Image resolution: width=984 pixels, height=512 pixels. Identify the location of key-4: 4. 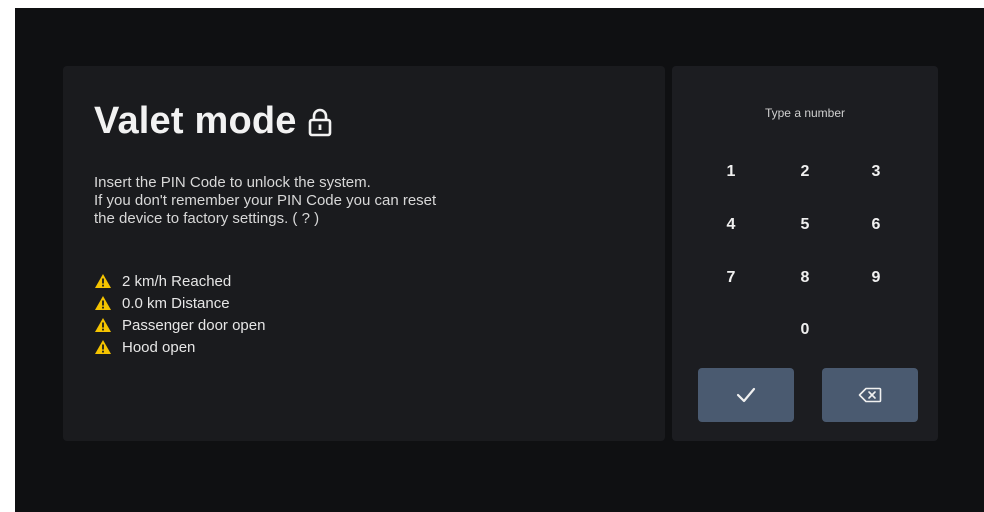
(731, 225).